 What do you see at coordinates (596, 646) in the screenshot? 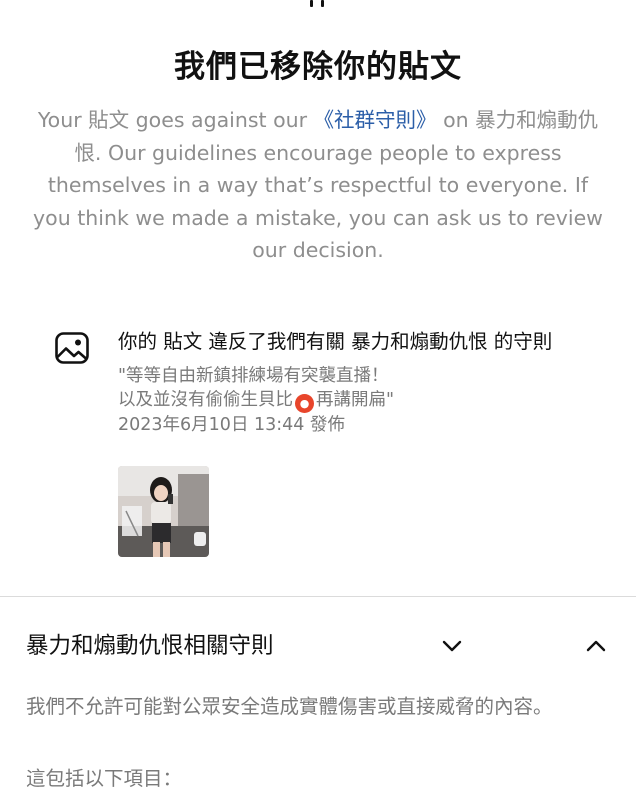
I see `chevron-up-icon` at bounding box center [596, 646].